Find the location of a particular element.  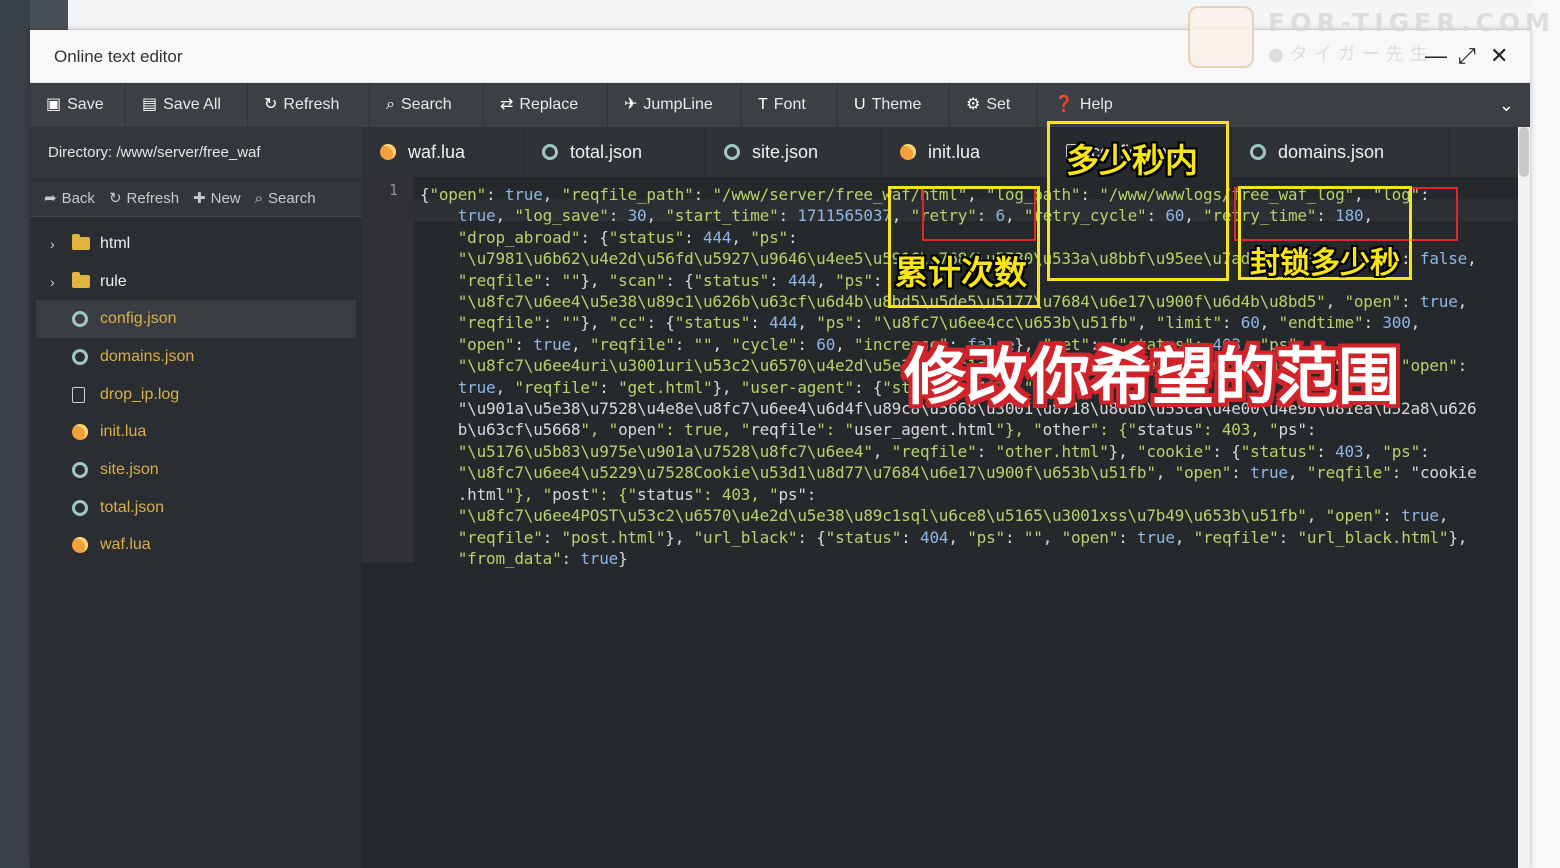

retry-label: 累计次数 is located at coordinates (961, 272).